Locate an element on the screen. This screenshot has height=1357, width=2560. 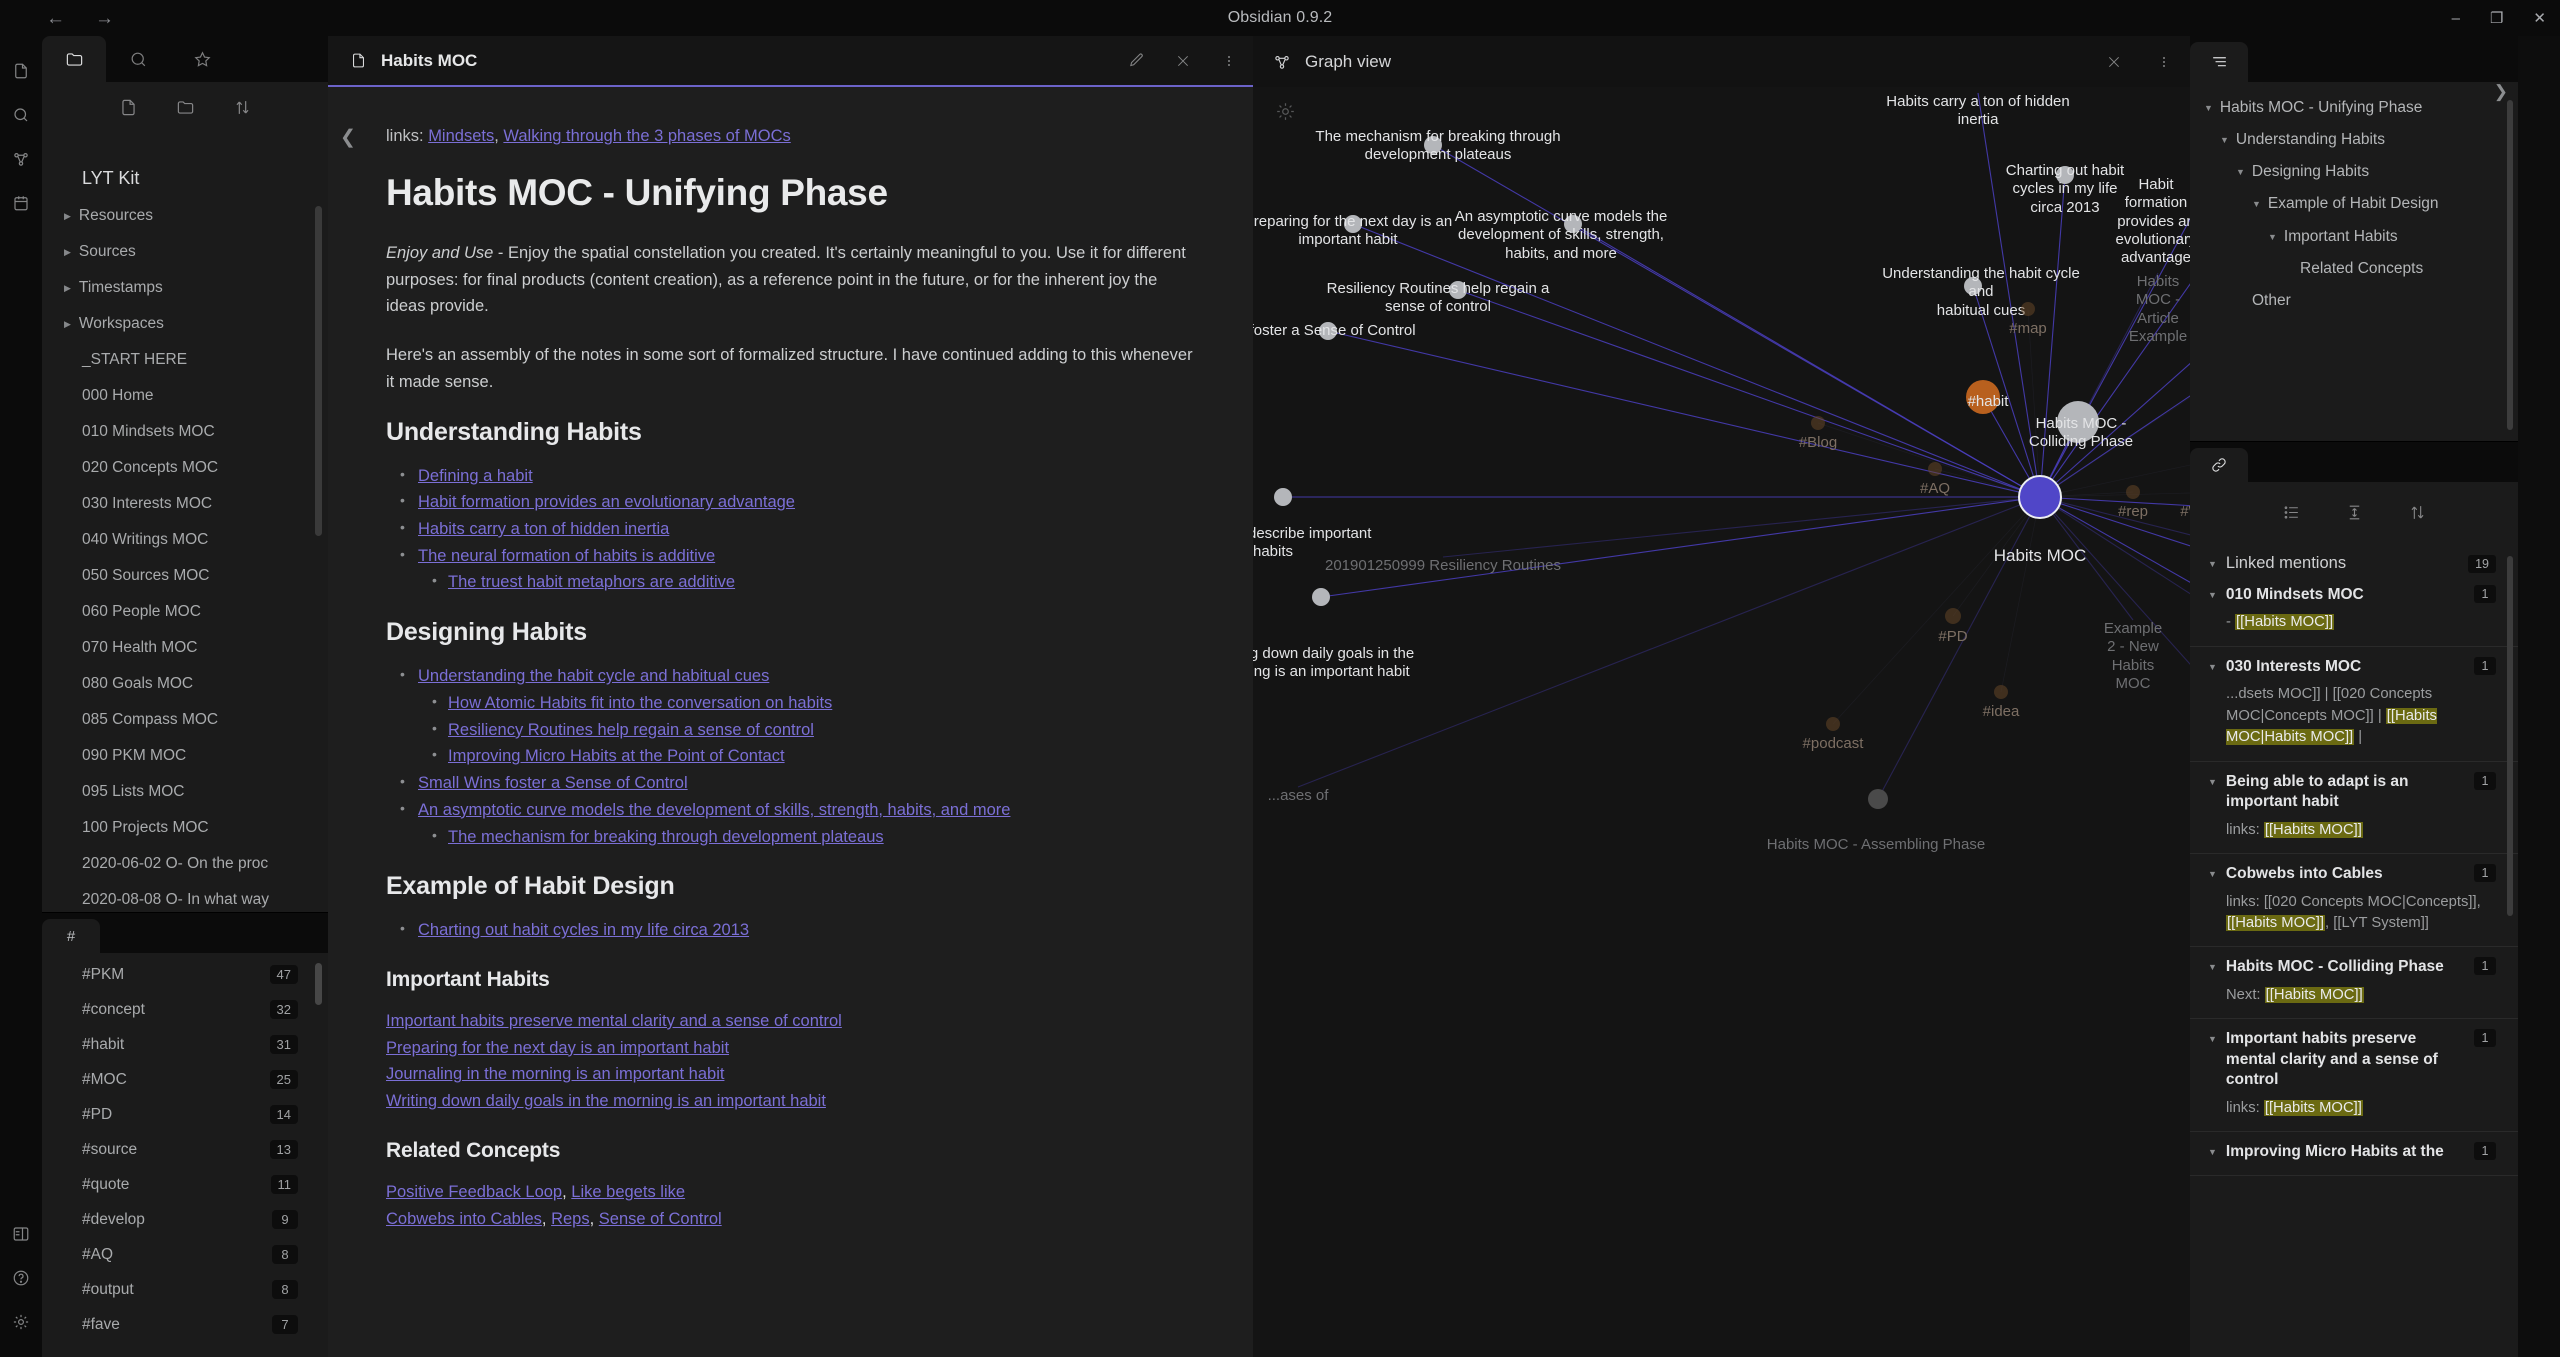
tab-backlinks is located at coordinates (2219, 465).